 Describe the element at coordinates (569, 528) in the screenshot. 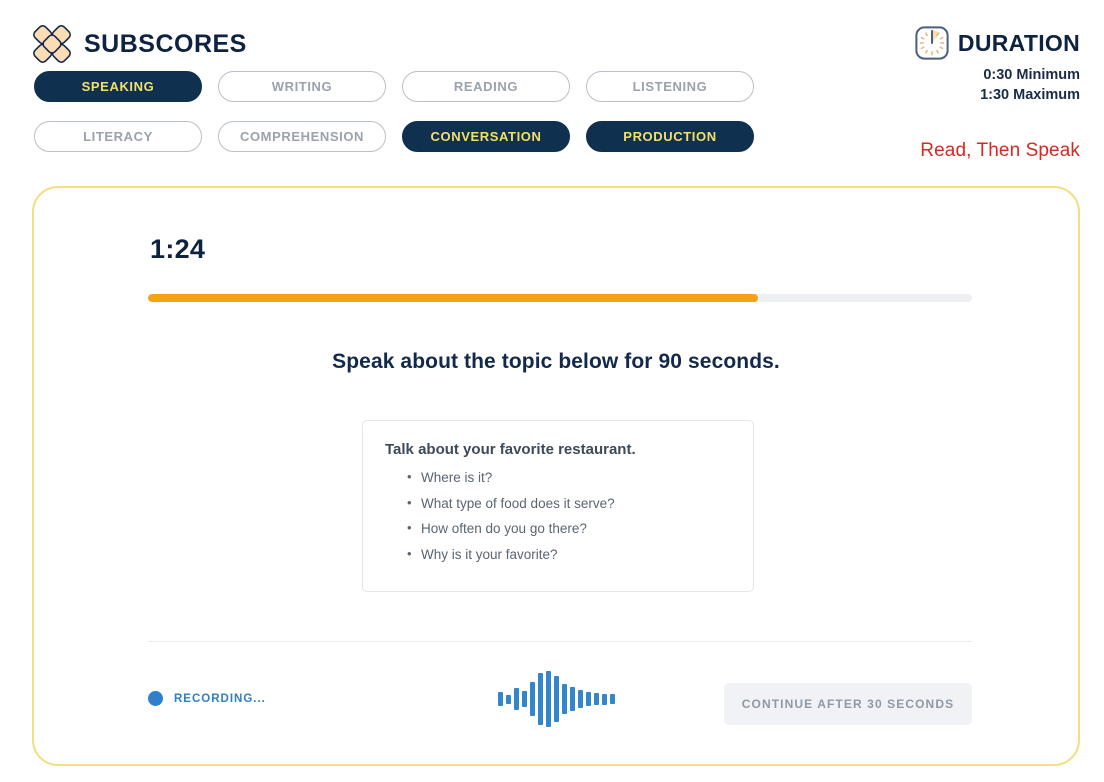

I see `prompt-question: How often do you go there?` at that location.